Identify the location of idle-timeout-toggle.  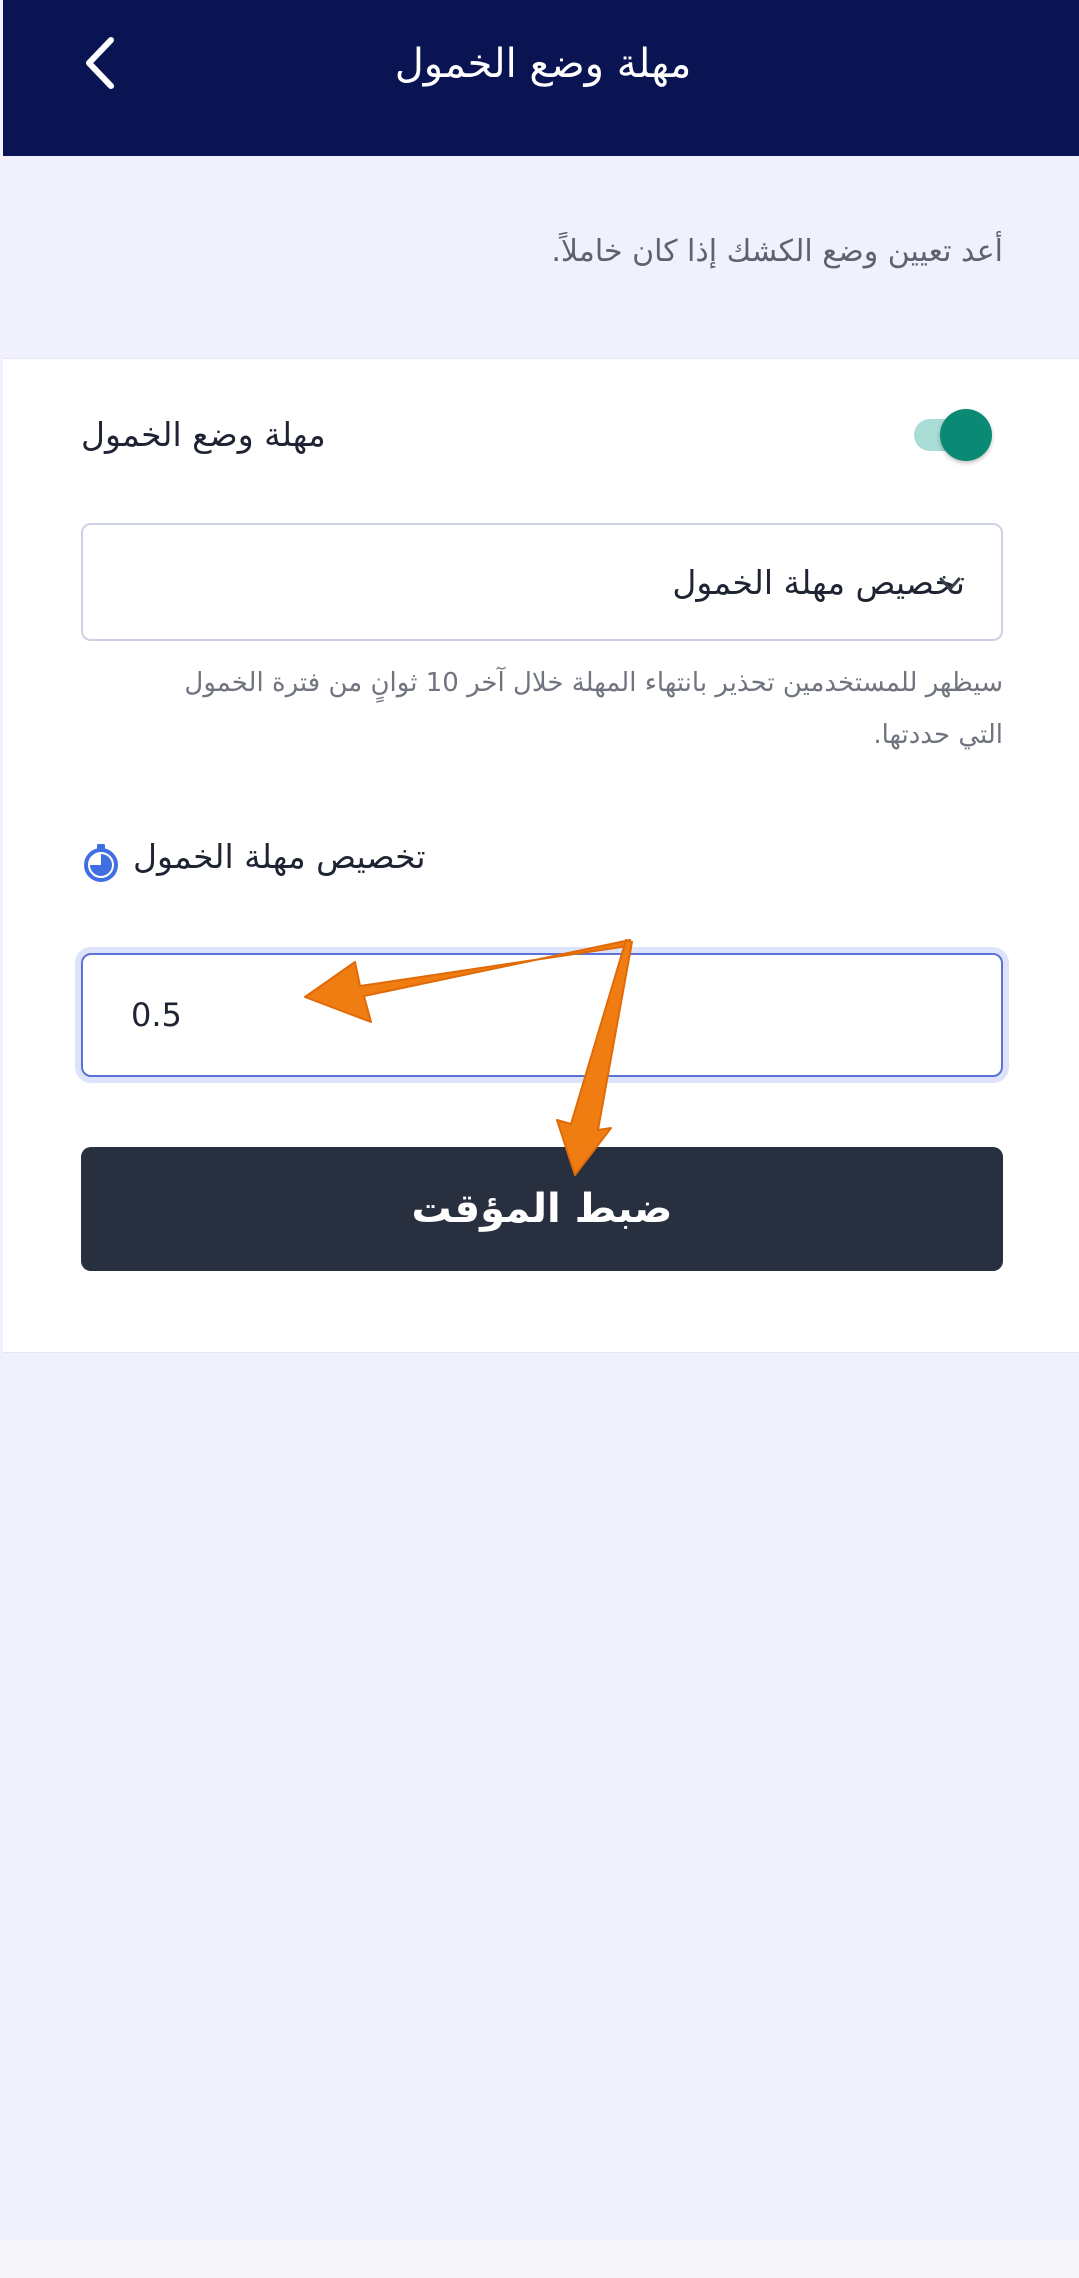
(953, 435).